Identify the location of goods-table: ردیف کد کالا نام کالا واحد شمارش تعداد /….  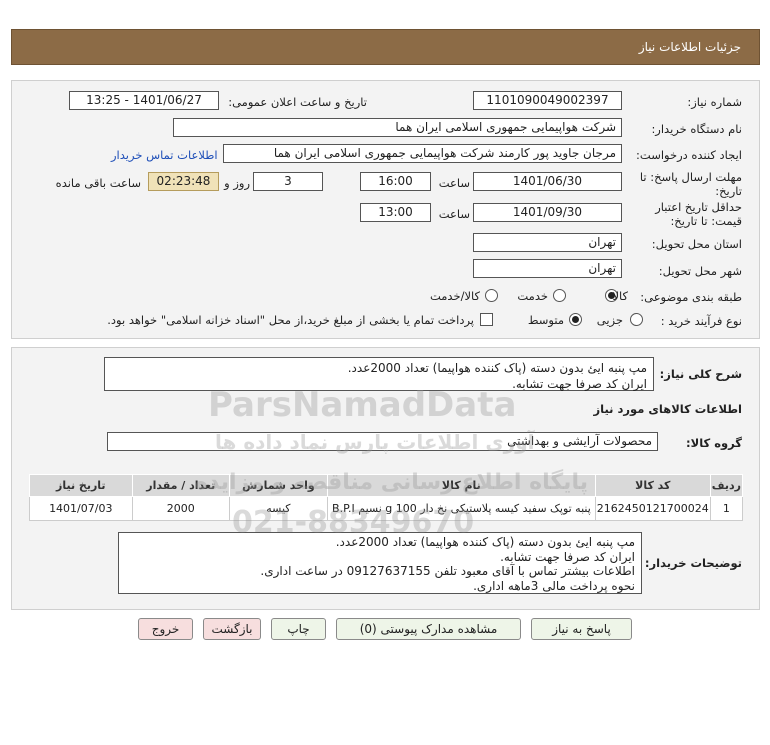
(386, 497).